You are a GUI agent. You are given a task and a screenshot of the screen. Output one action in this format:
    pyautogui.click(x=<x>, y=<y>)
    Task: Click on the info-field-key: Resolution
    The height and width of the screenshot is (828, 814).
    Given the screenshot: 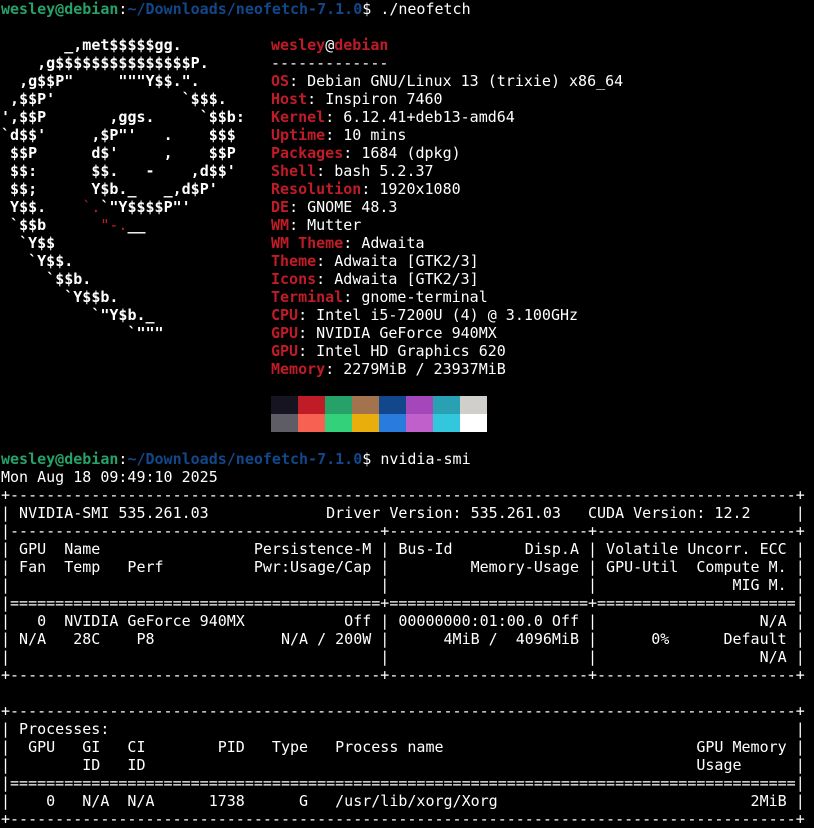 What is the action you would take?
    pyautogui.click(x=316, y=189)
    